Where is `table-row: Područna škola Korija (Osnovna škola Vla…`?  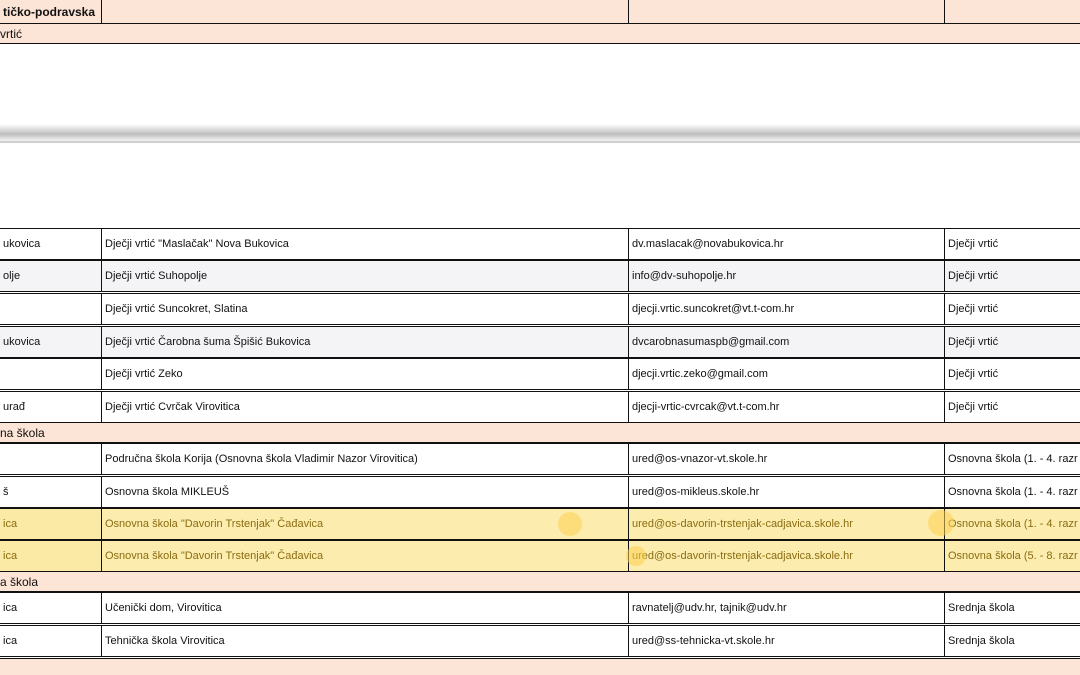
table-row: Područna škola Korija (Osnovna škola Vla… is located at coordinates (540, 459).